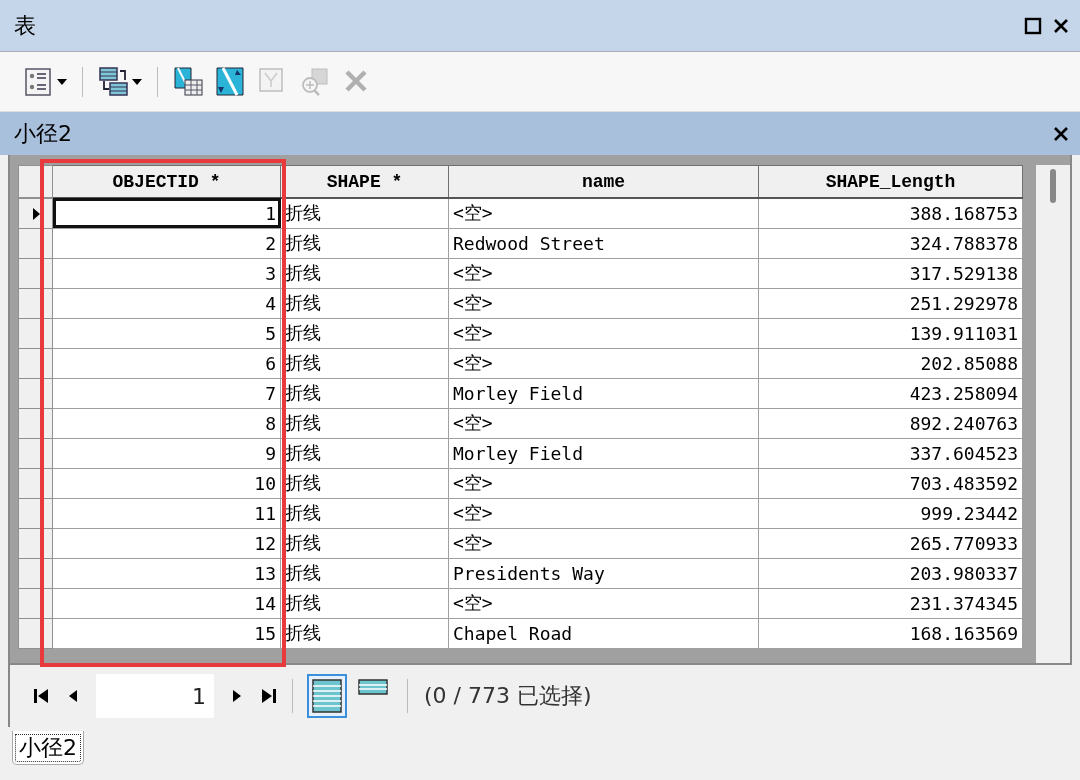  Describe the element at coordinates (890, 603) in the screenshot. I see `table-cell: 231.374345` at that location.